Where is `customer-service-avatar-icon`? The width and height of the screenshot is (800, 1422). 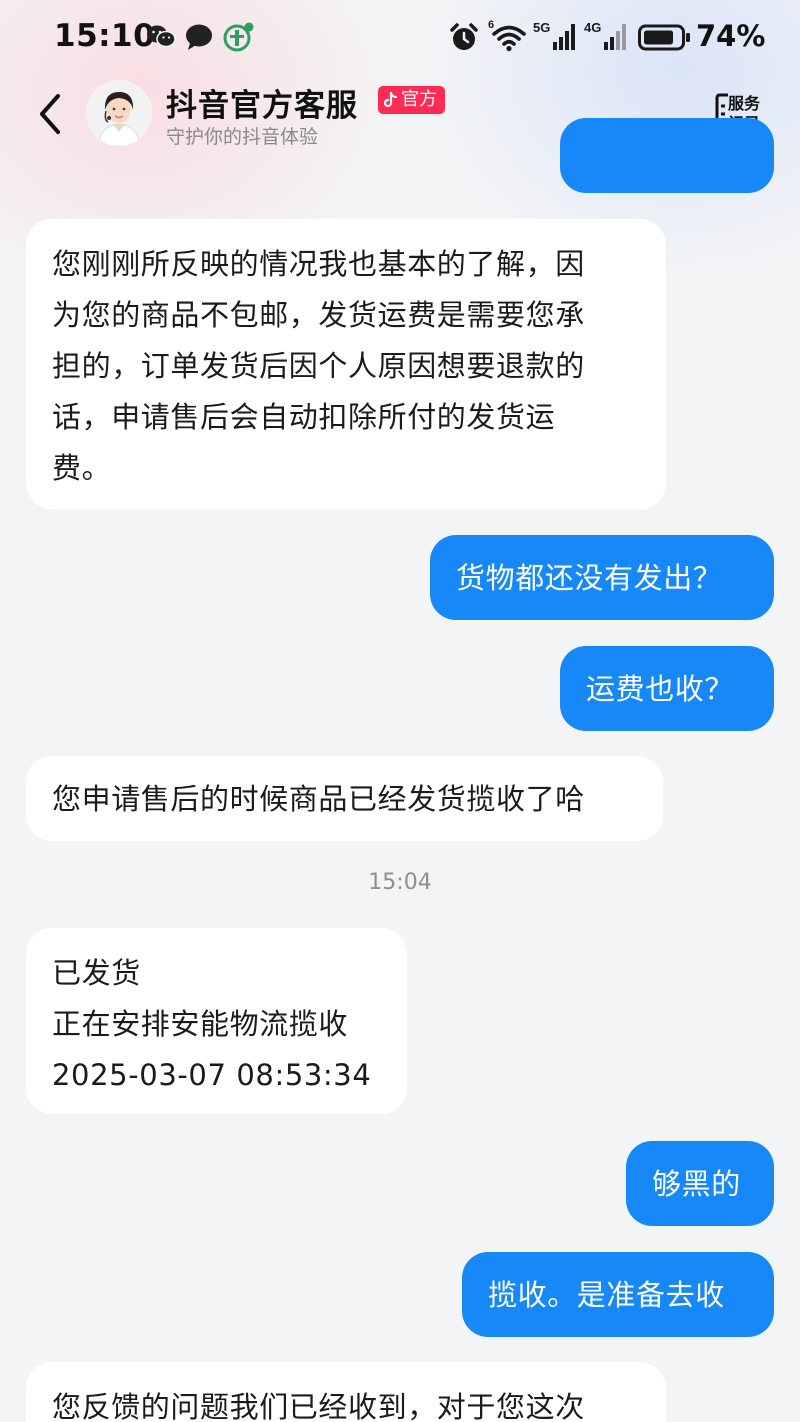 customer-service-avatar-icon is located at coordinates (119, 113).